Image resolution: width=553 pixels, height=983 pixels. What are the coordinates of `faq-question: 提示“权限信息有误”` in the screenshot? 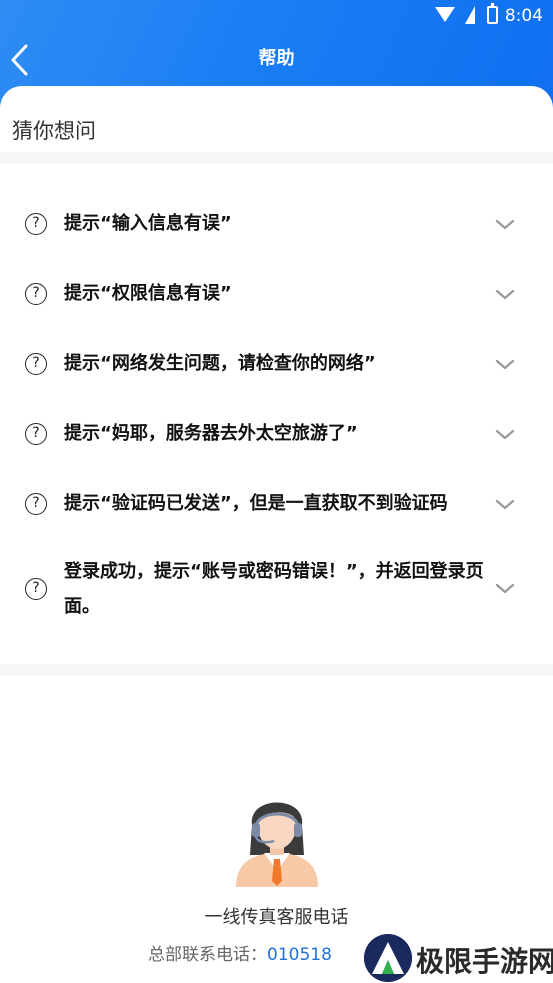 It's located at (148, 293).